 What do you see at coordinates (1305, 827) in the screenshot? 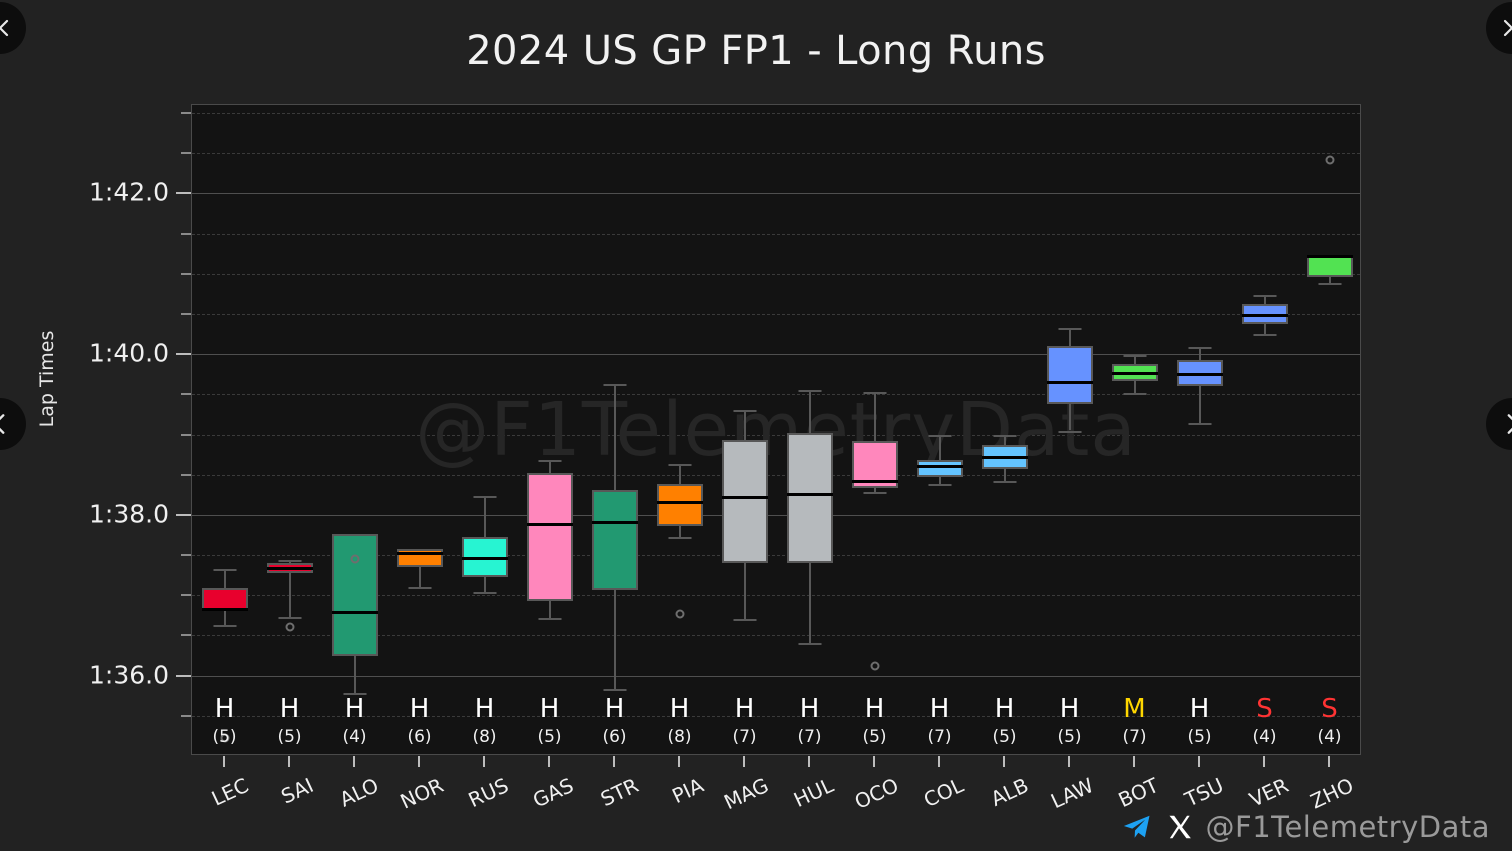
I see `footer-credit: @F1TelemetryData` at bounding box center [1305, 827].